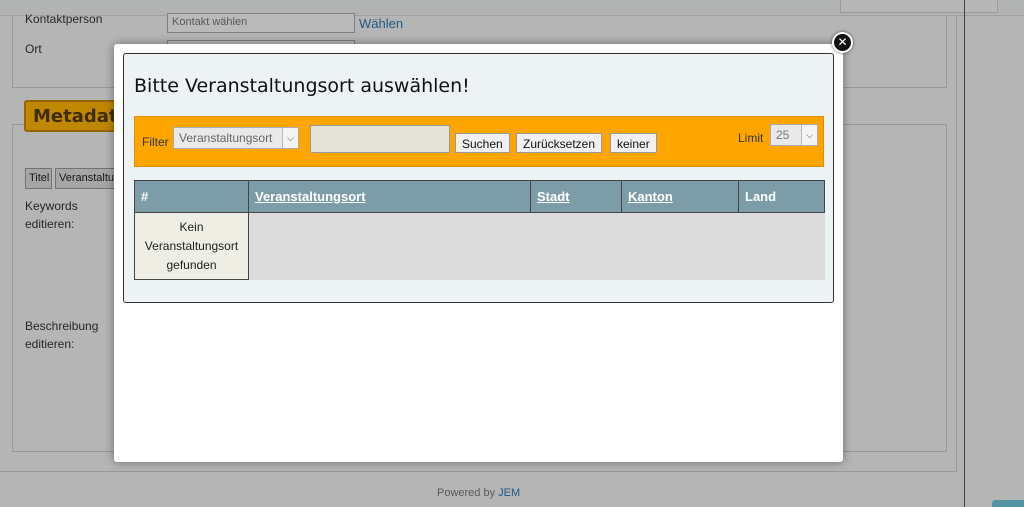 This screenshot has width=1024, height=507. Describe the element at coordinates (576, 196) in the screenshot. I see `column-header-city: Stadt` at that location.